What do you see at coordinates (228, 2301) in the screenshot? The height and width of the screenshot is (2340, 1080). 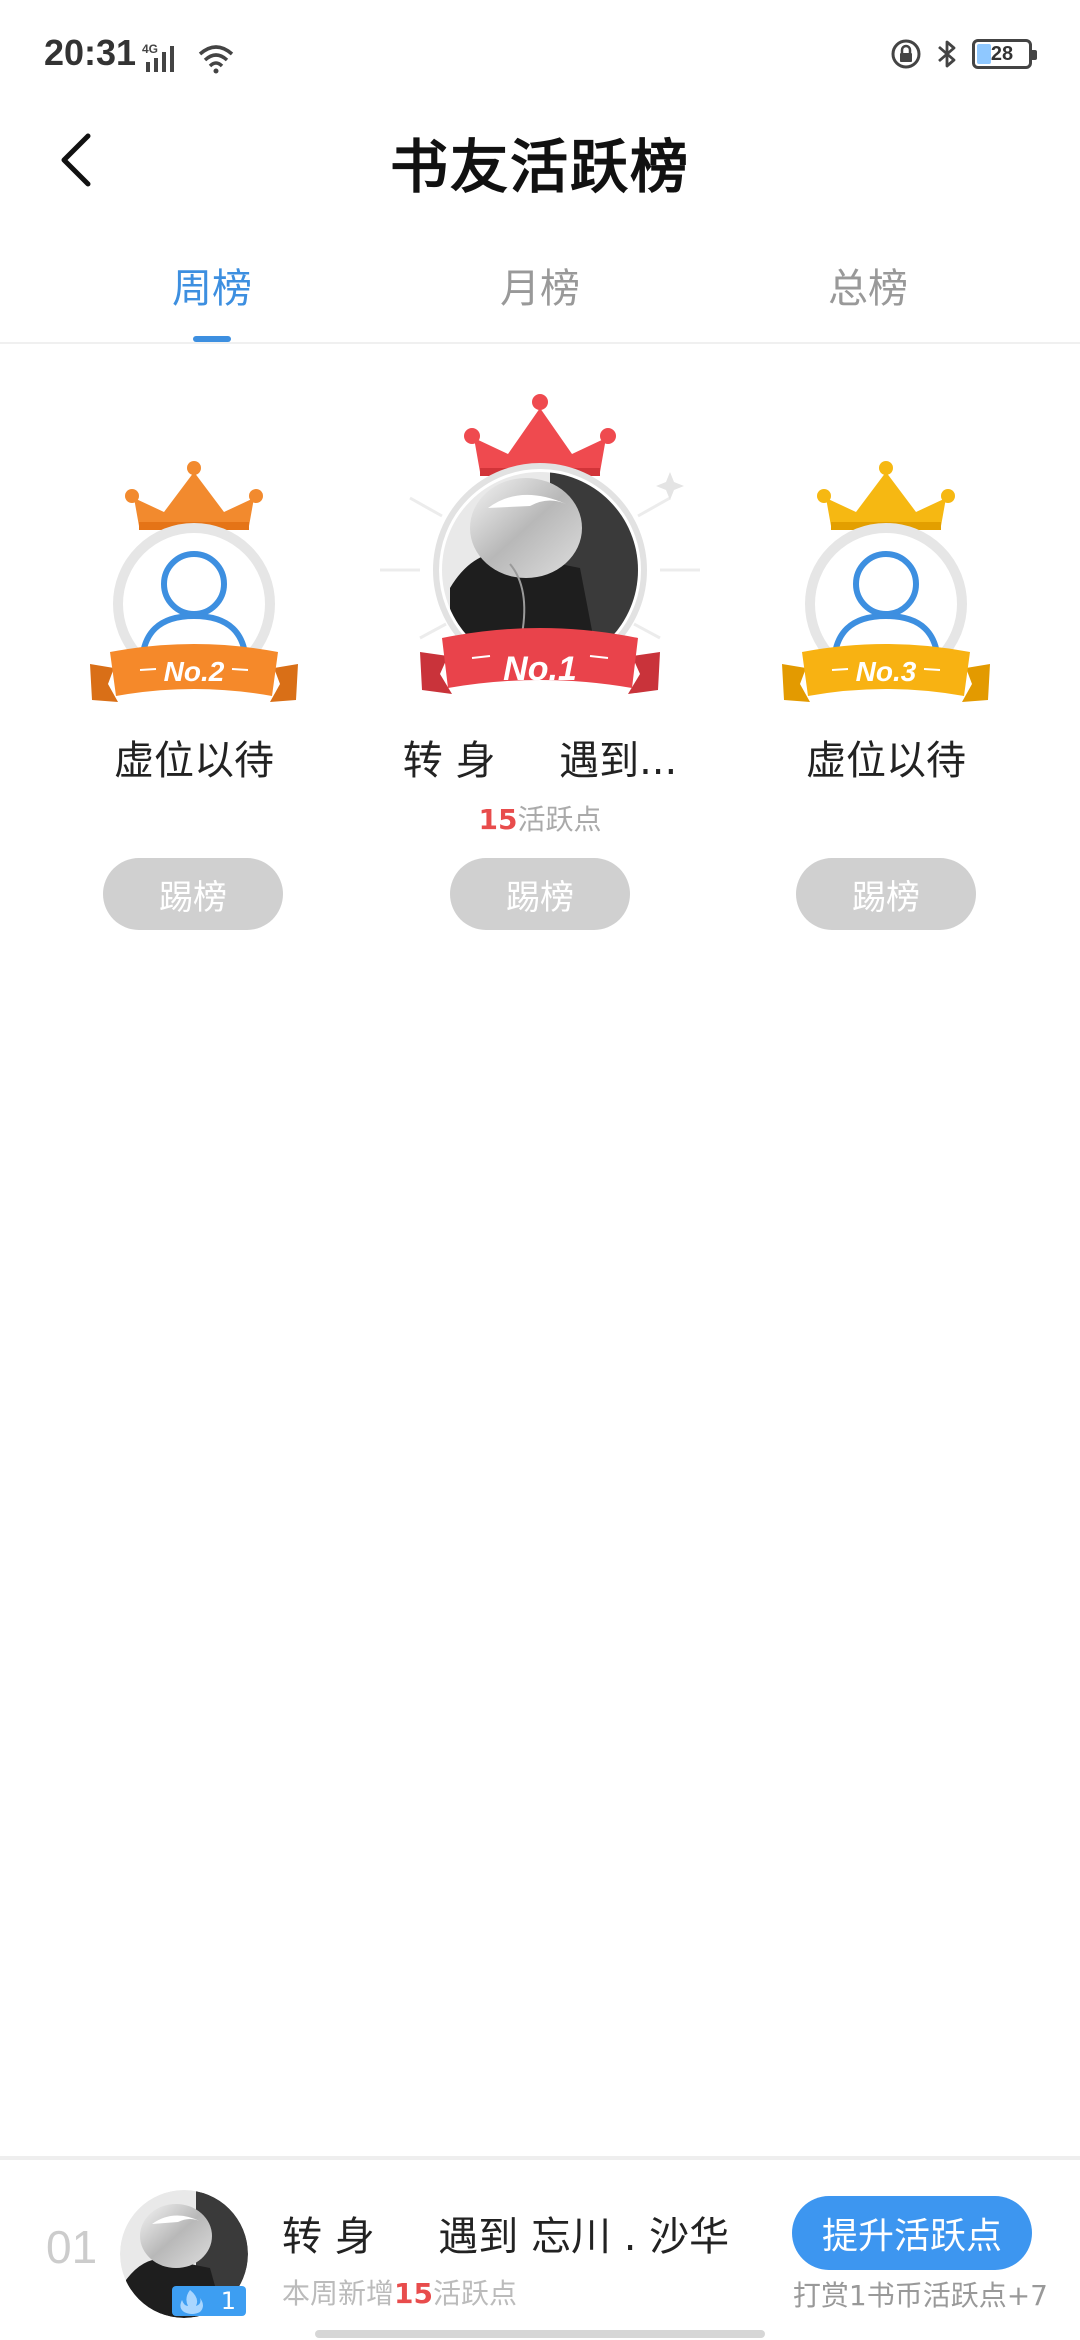 I see `level-number: 1` at bounding box center [228, 2301].